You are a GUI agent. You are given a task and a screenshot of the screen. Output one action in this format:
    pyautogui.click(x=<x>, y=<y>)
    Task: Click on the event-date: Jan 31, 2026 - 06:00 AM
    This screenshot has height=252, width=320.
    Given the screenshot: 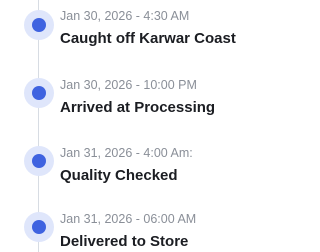 What is the action you would take?
    pyautogui.click(x=128, y=219)
    